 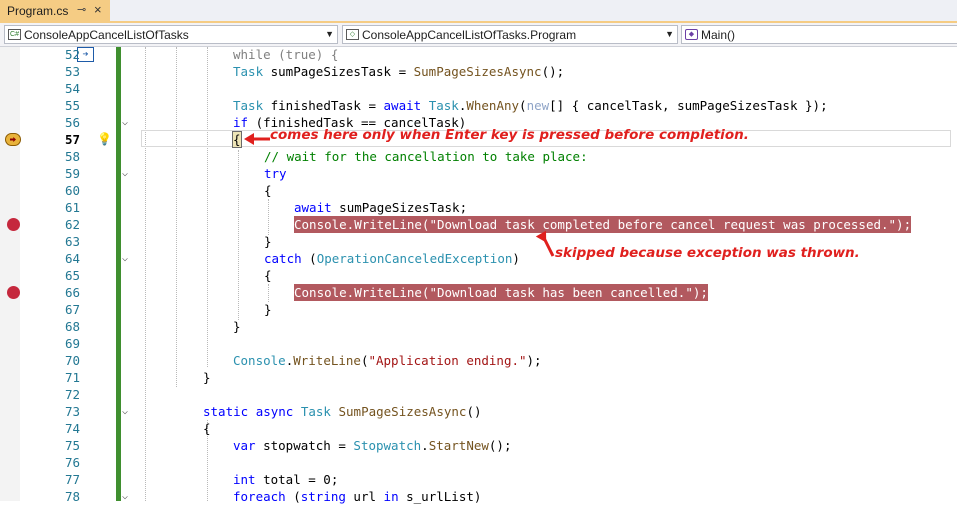 What do you see at coordinates (516, 258) in the screenshot?
I see `code-token: )` at bounding box center [516, 258].